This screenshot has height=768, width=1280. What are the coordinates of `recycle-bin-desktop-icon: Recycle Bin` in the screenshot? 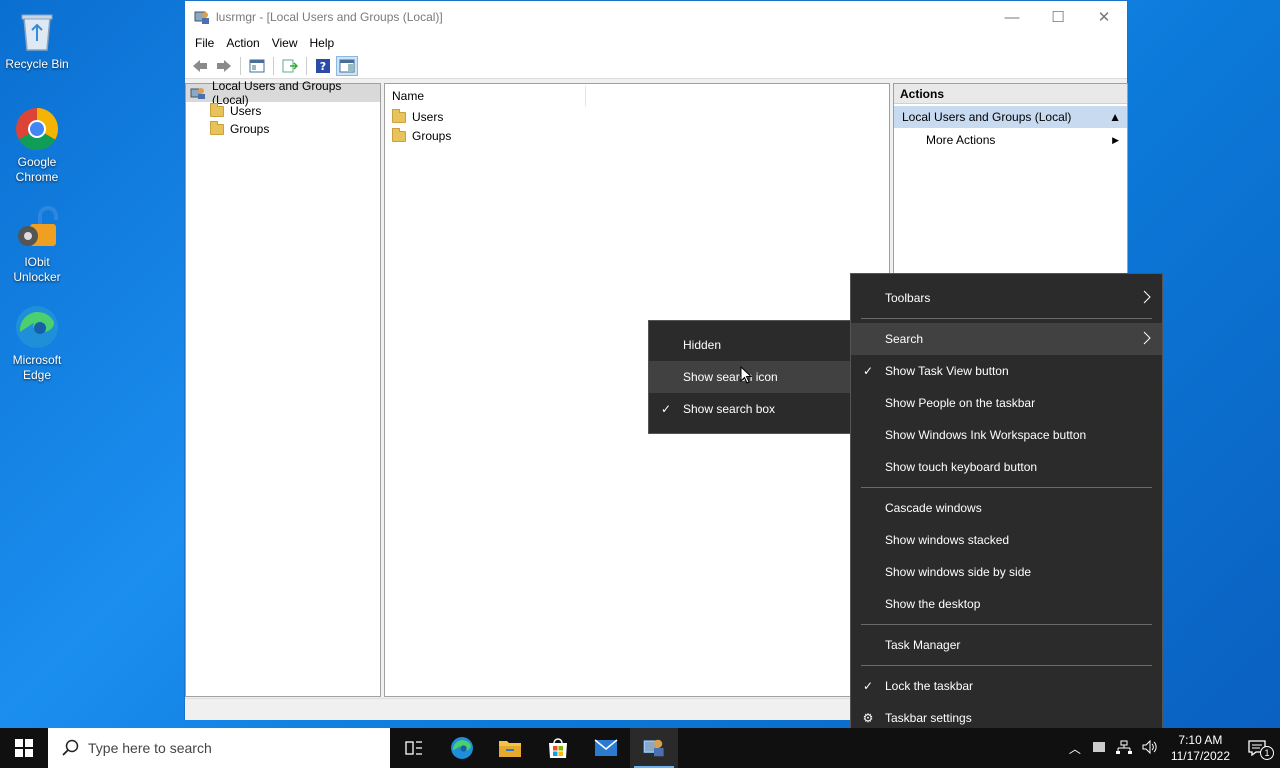 It's located at (37, 40).